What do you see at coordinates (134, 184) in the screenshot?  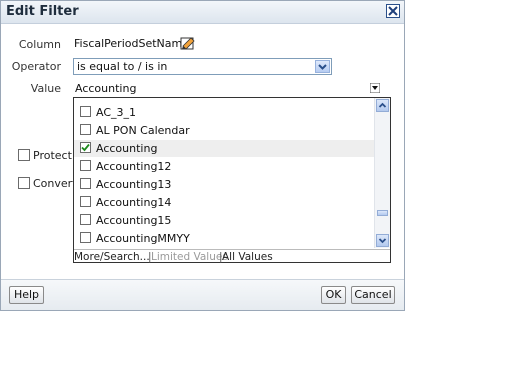 I see `item-label: Accounting13` at bounding box center [134, 184].